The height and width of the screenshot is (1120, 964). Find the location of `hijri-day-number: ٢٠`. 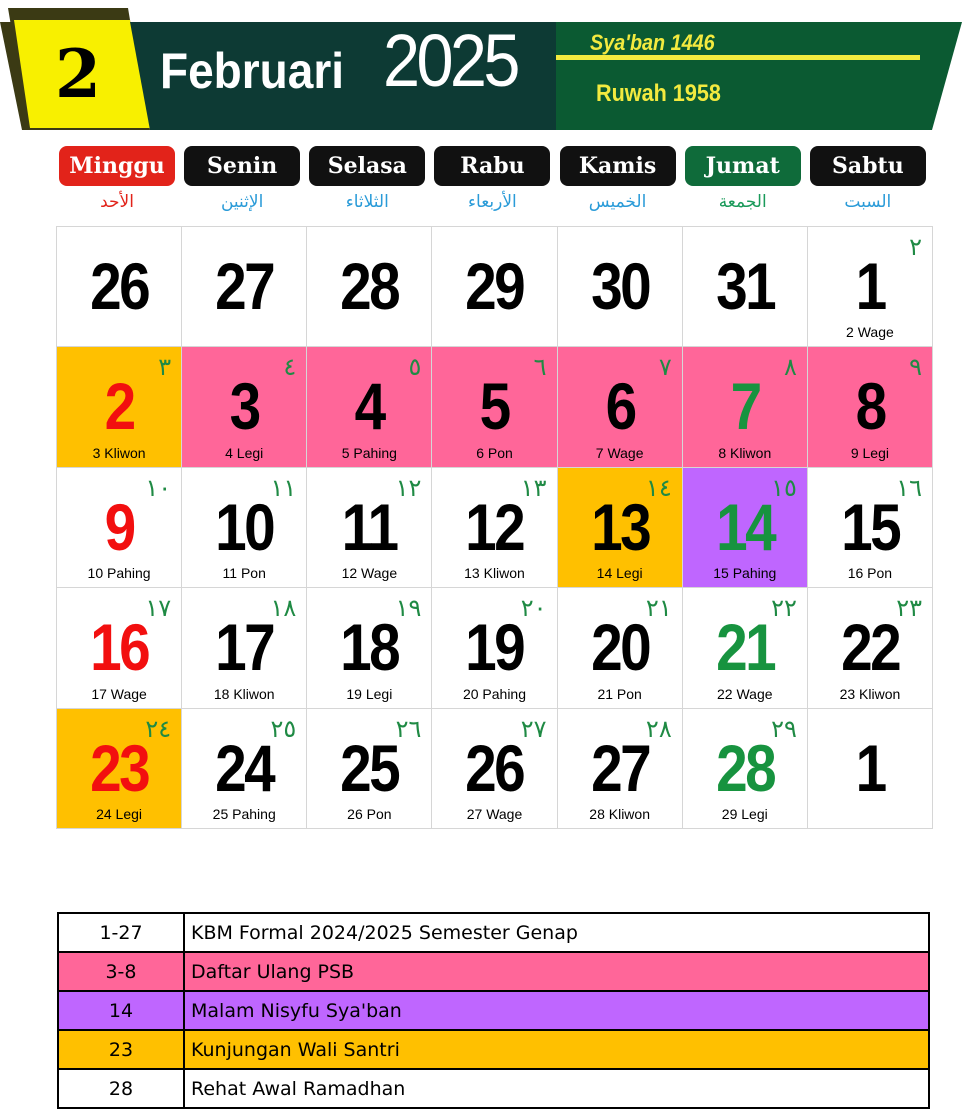

hijri-day-number: ٢٠ is located at coordinates (533, 608).